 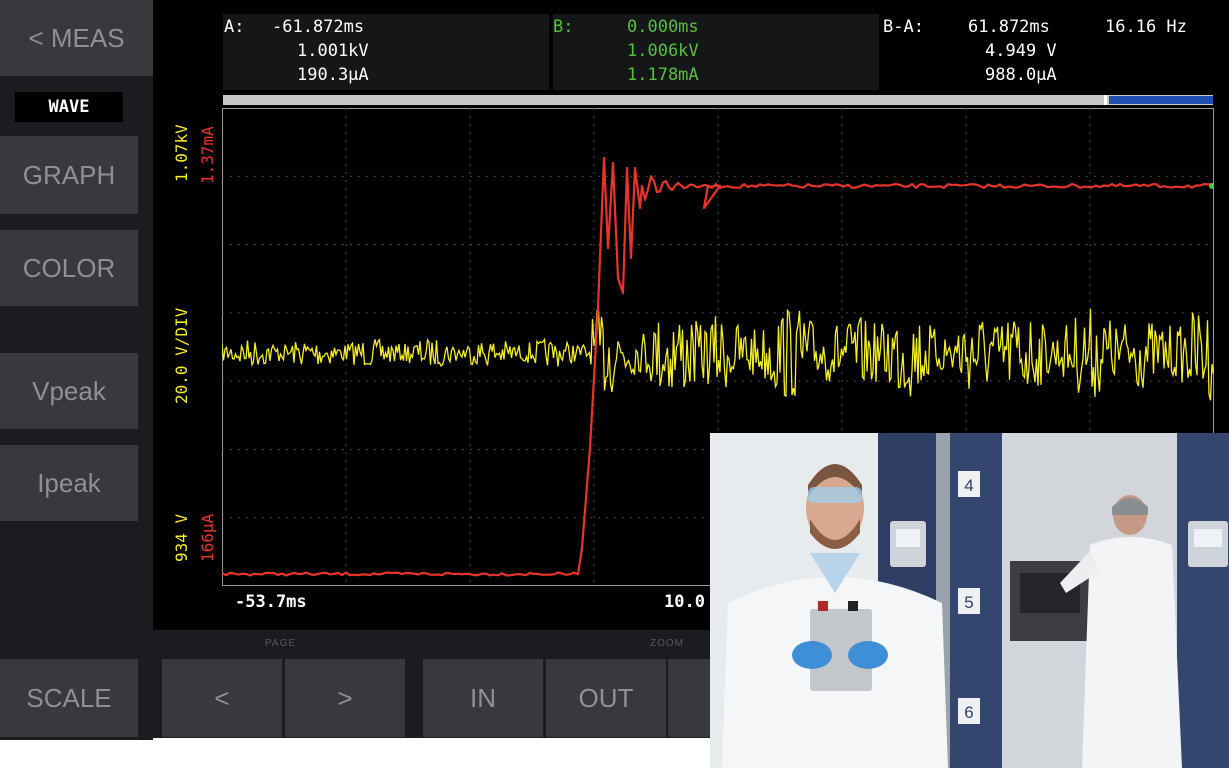 What do you see at coordinates (1021, 75) in the screenshot?
I see `delta-current: 988.0µA` at bounding box center [1021, 75].